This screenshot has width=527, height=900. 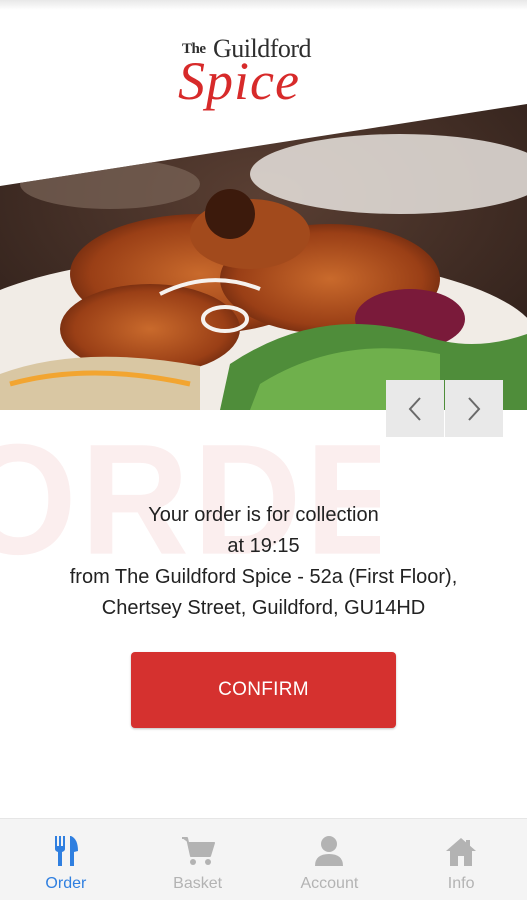 I want to click on tab-label: Order, so click(x=66, y=883).